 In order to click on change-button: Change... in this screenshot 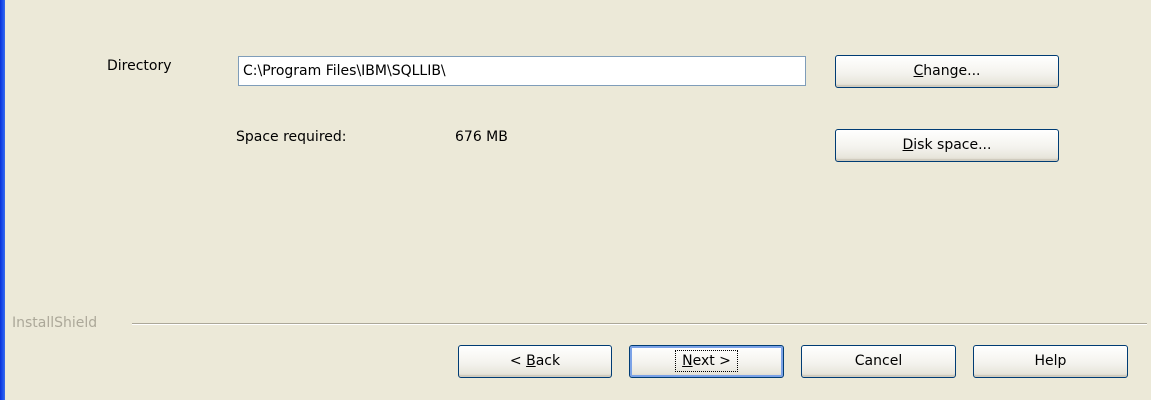, I will do `click(947, 71)`.